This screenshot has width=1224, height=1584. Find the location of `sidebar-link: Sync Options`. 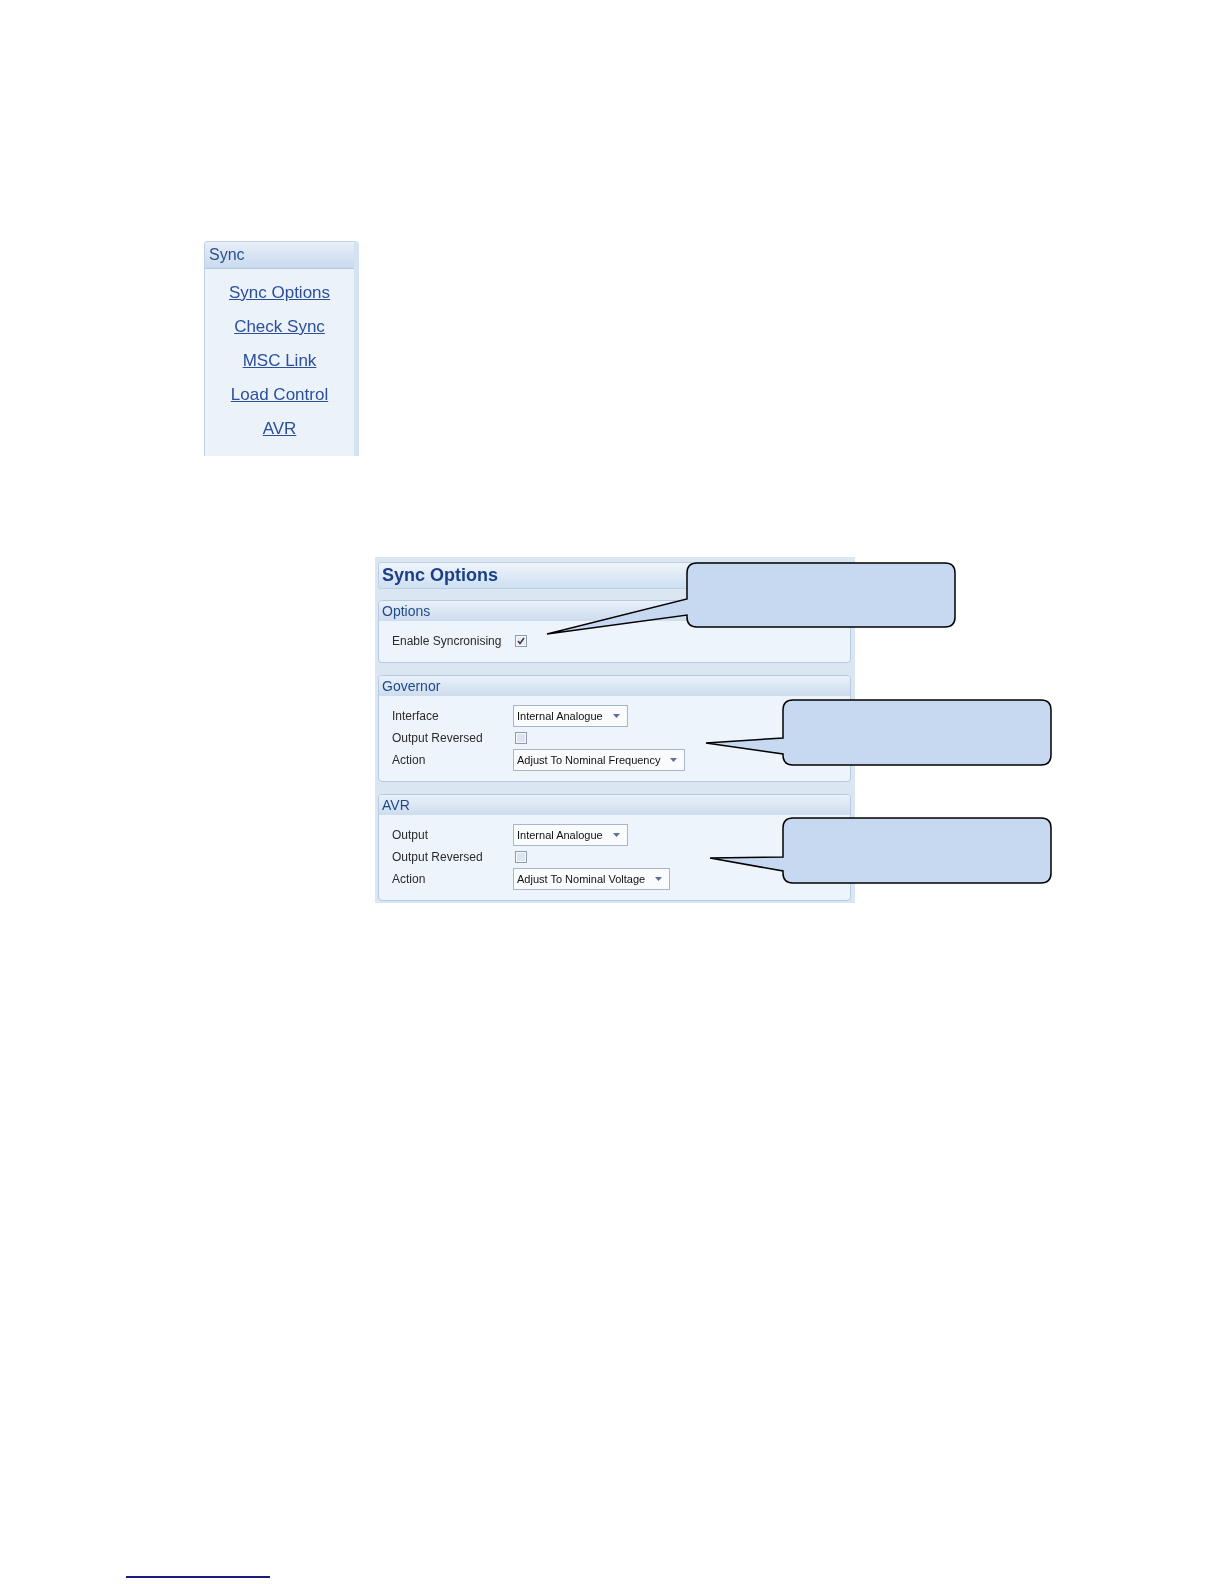

sidebar-link: Sync Options is located at coordinates (279, 293).